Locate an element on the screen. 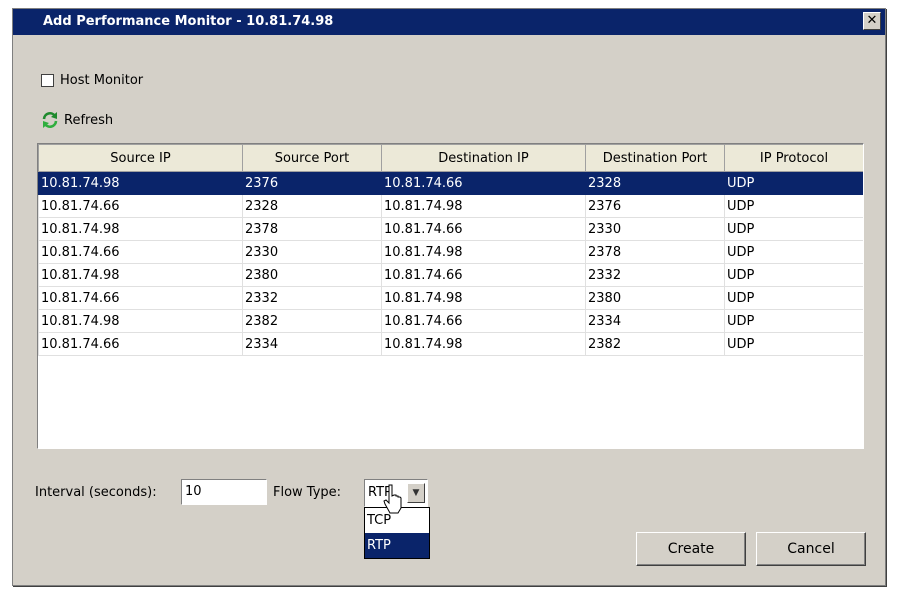 The width and height of the screenshot is (906, 605). table-row: 10.81.74.98 2380 10.81.74.66 2332 UDP is located at coordinates (450, 275).